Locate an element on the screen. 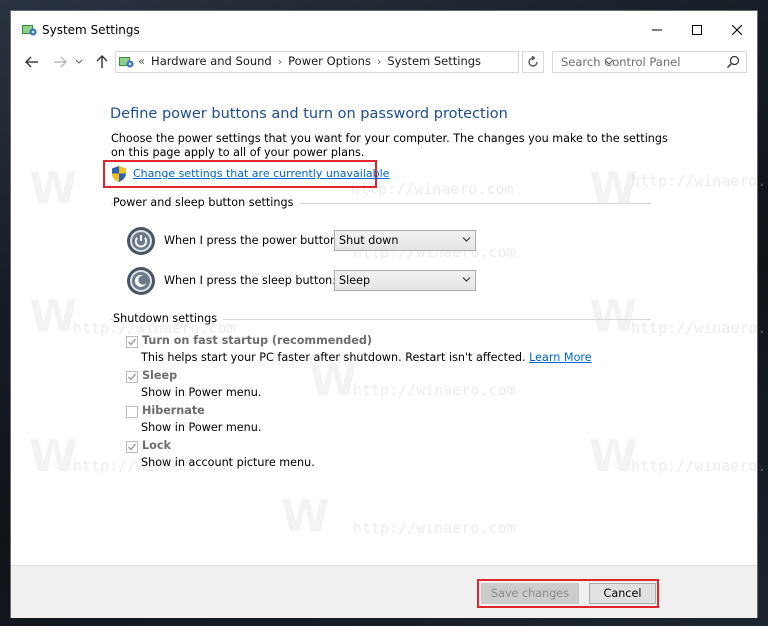  sleep-button-icon is located at coordinates (141, 281).